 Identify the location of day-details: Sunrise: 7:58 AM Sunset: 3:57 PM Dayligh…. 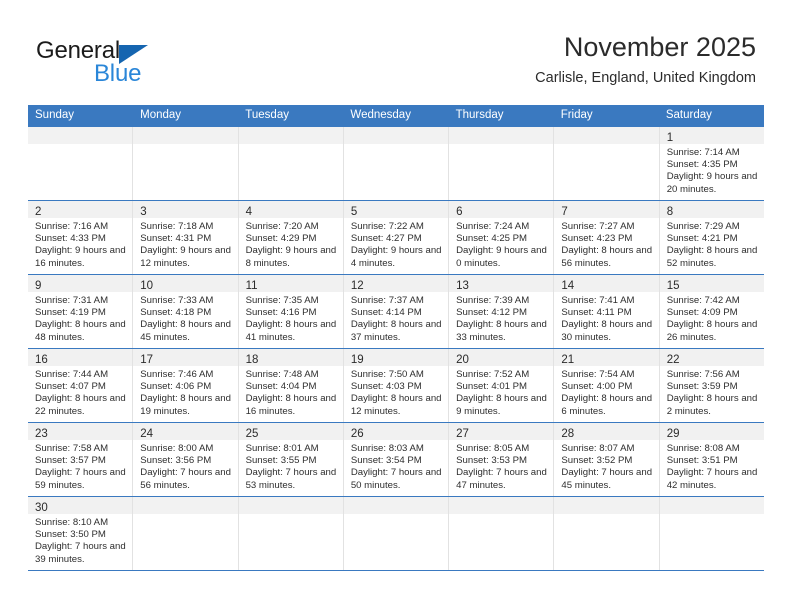
(80, 468).